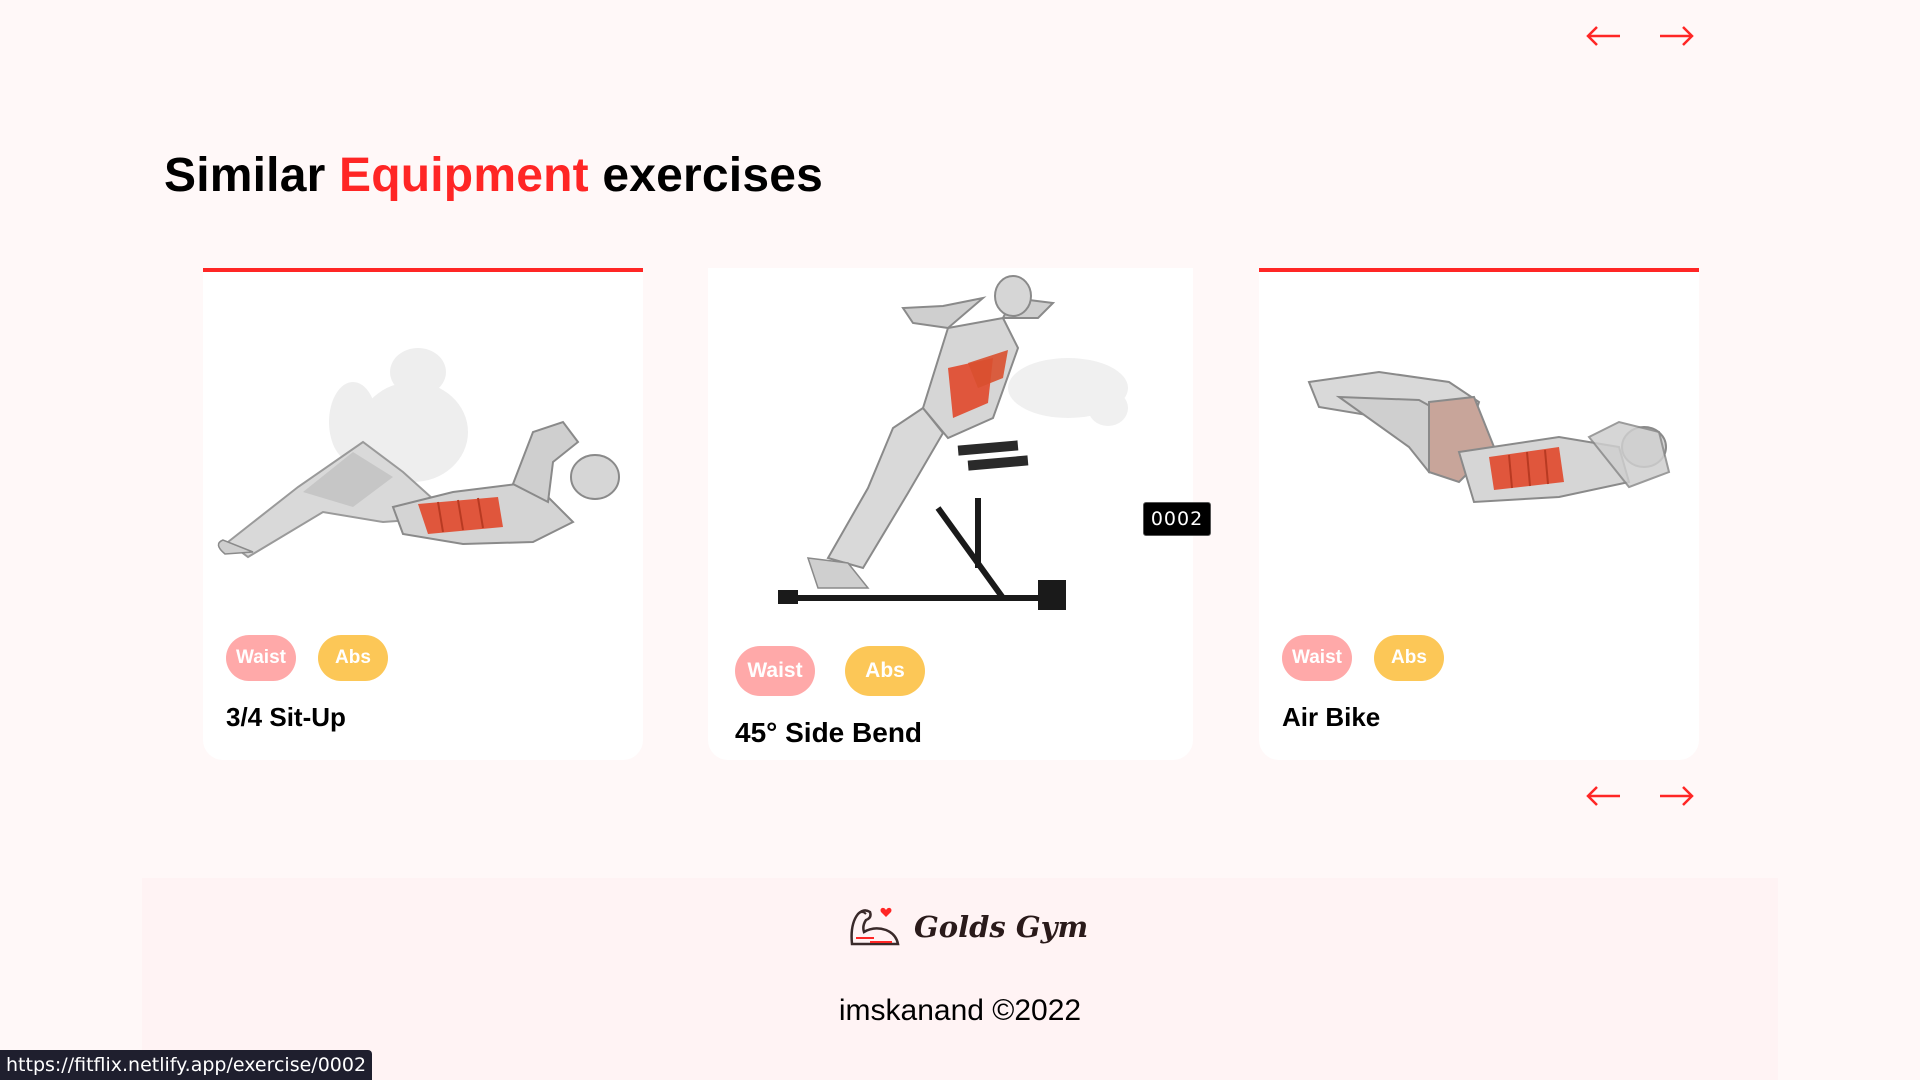 This screenshot has height=1080, width=1920. What do you see at coordinates (706, 175) in the screenshot?
I see `title-suffix: exercises` at bounding box center [706, 175].